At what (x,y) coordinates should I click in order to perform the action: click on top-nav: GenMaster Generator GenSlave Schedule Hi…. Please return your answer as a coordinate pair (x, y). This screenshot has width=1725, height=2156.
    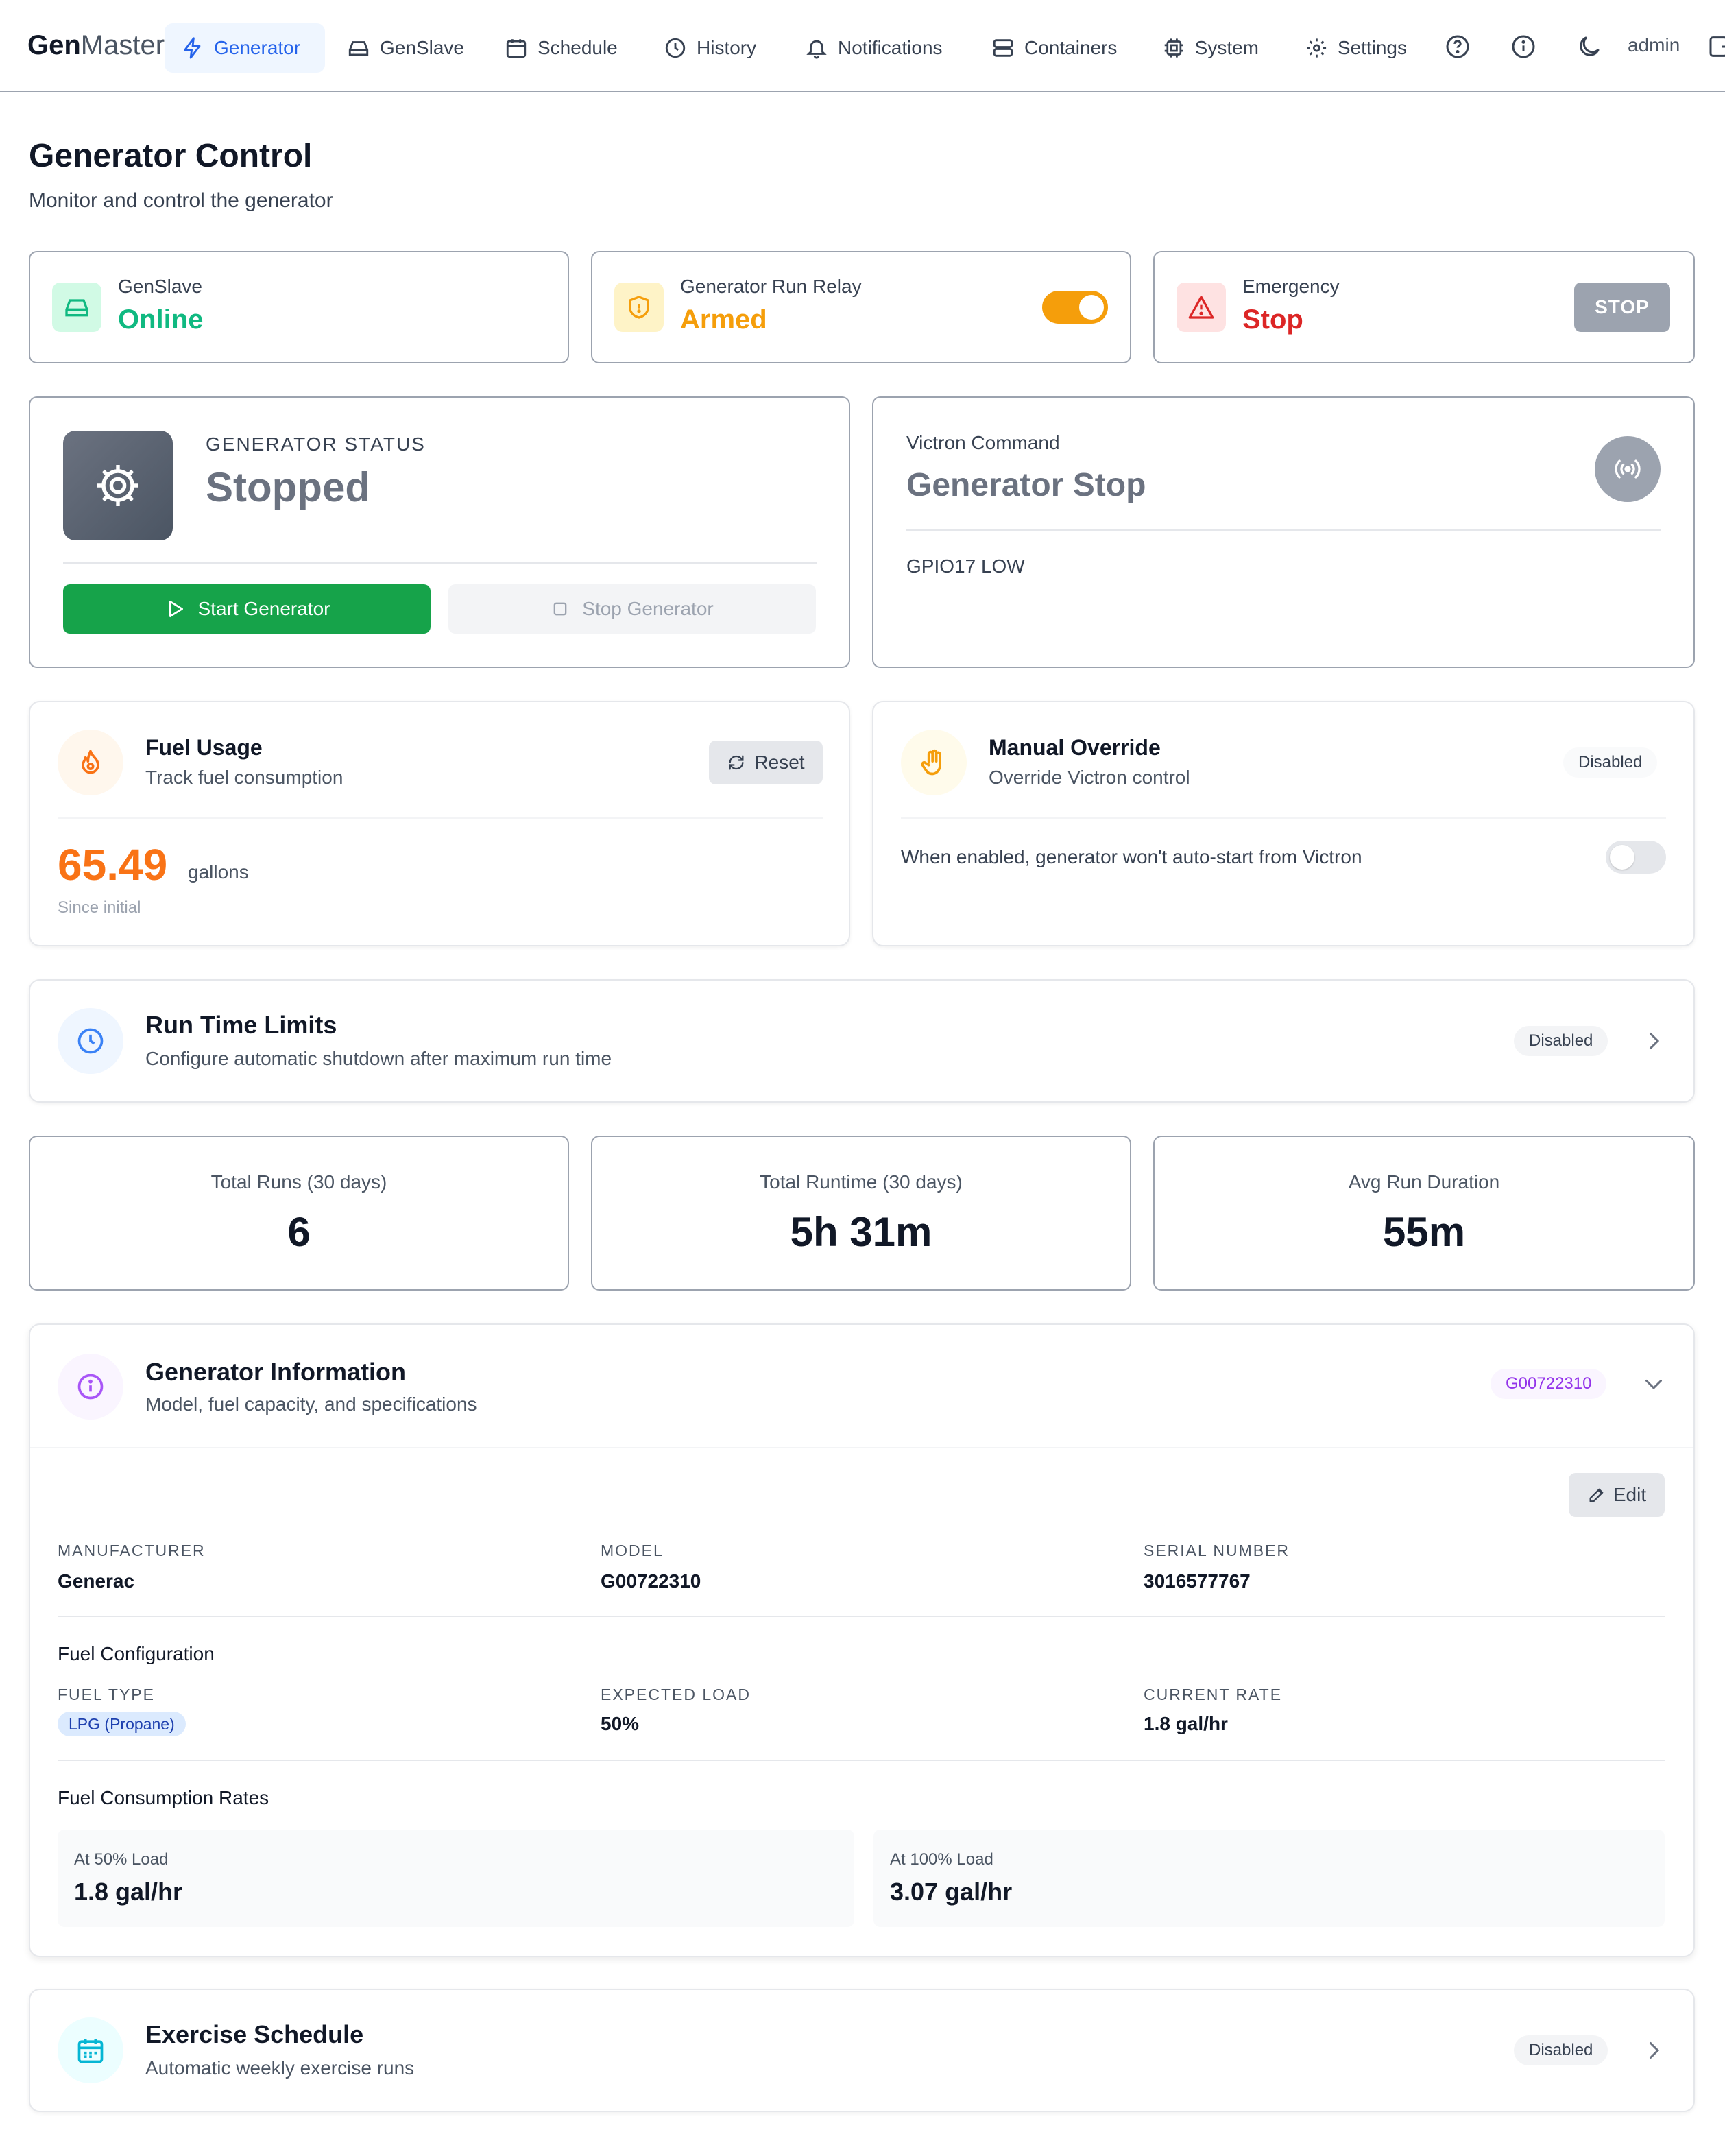
    Looking at the image, I should click on (862, 46).